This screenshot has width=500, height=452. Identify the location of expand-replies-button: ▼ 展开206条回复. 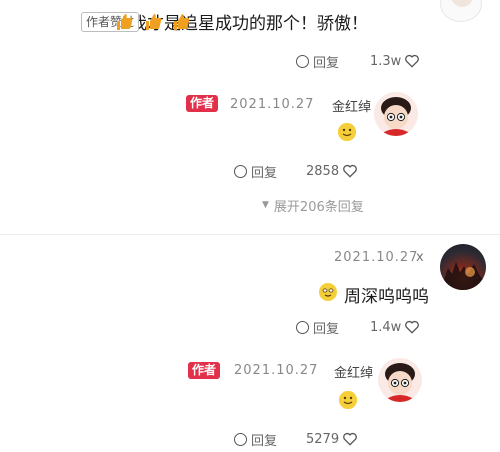
(313, 205).